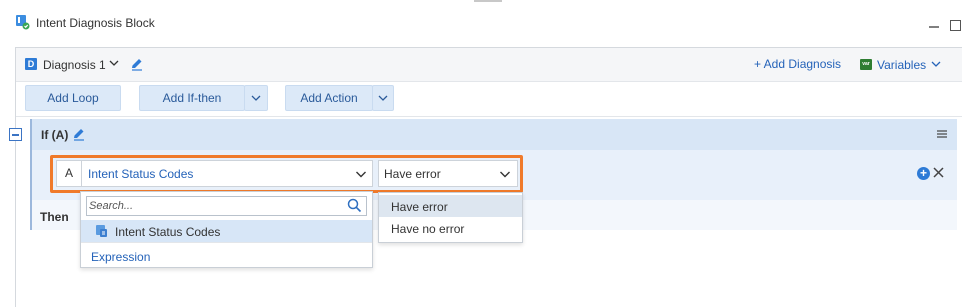 This screenshot has height=307, width=962. I want to click on search-input, so click(216, 206).